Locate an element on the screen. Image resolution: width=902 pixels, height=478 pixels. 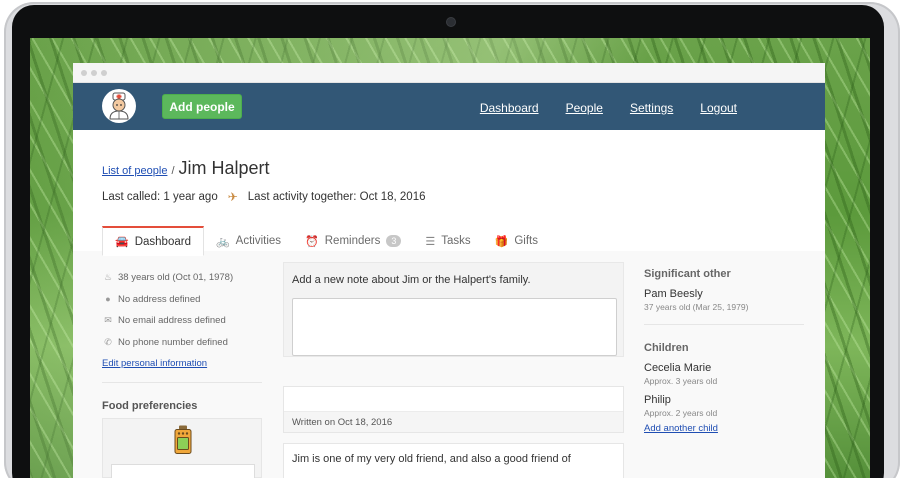
oven-icon is located at coordinates (183, 439).